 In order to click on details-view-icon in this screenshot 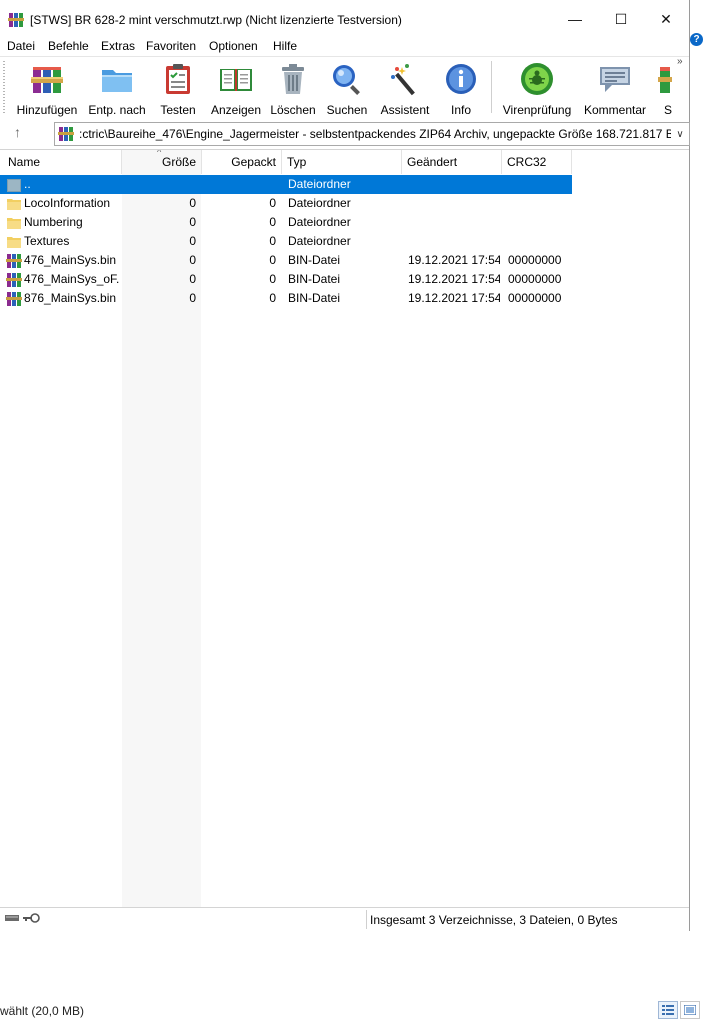, I will do `click(668, 1010)`.